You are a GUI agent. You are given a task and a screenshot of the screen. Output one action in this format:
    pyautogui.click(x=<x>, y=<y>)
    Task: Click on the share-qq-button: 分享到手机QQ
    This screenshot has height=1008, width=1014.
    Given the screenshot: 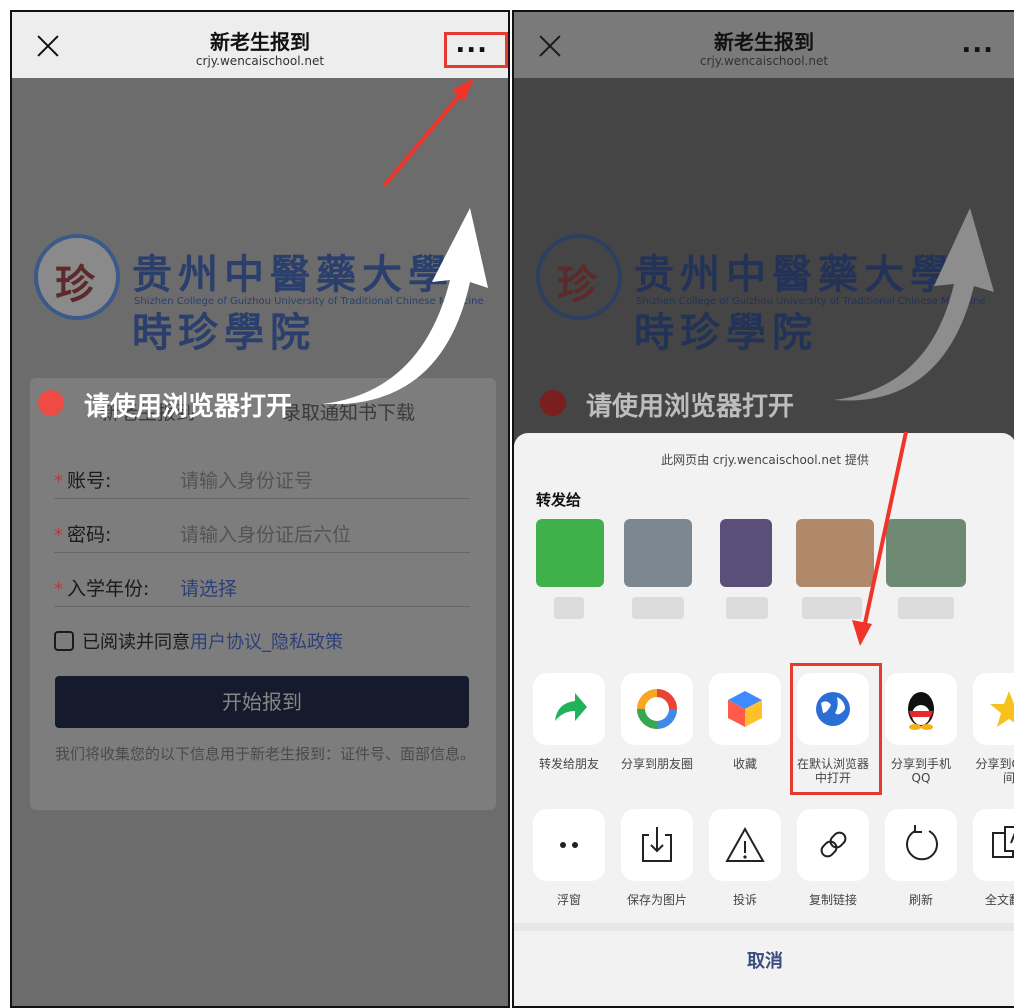 What is the action you would take?
    pyautogui.click(x=921, y=729)
    